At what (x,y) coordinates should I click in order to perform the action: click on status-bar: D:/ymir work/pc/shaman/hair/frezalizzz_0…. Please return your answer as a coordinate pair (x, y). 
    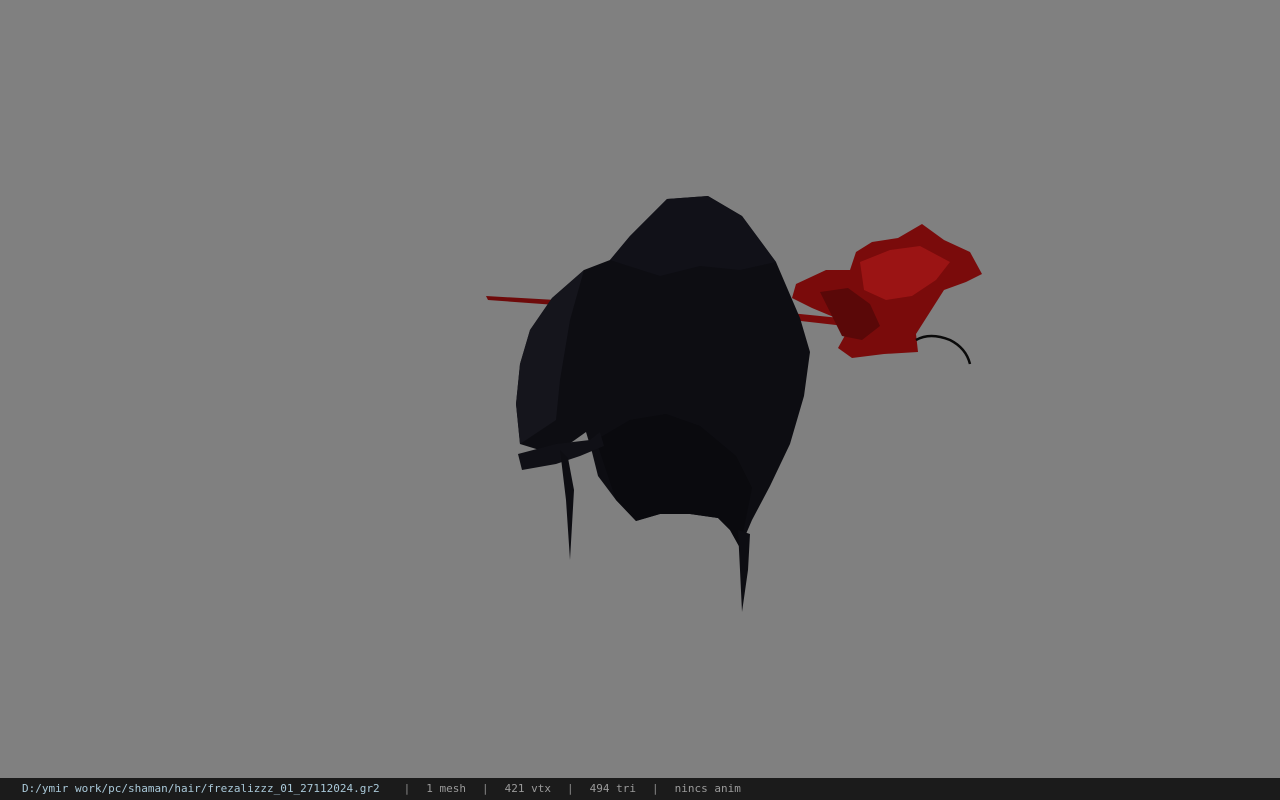
    Looking at the image, I should click on (640, 789).